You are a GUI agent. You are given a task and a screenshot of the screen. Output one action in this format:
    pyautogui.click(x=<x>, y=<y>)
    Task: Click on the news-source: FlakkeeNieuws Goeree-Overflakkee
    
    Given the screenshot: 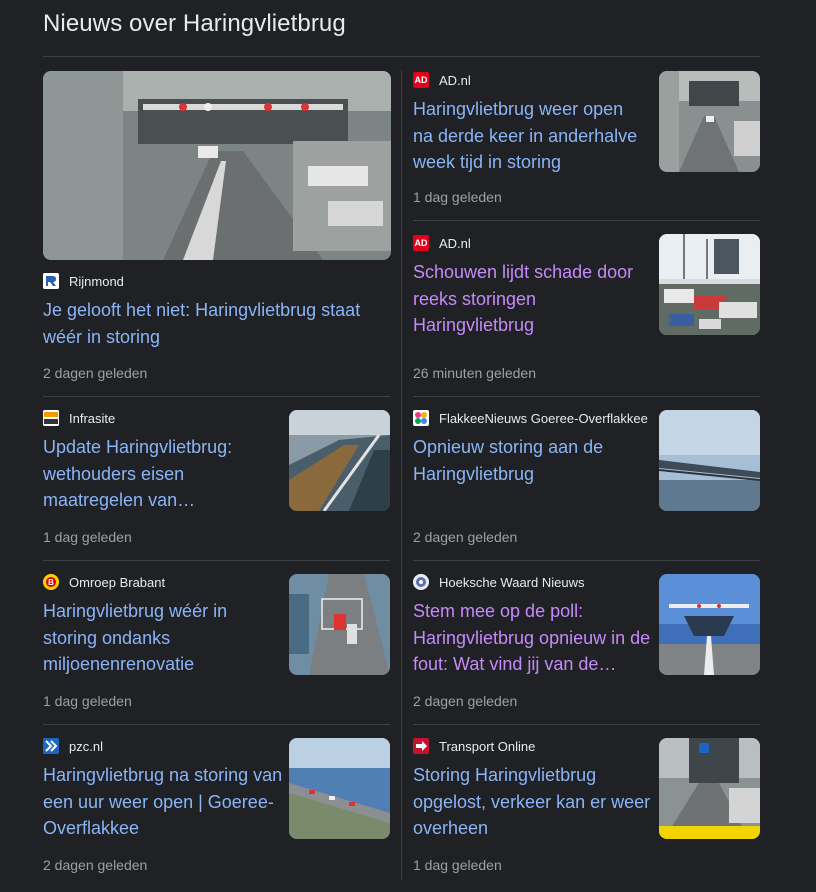 What is the action you would take?
    pyautogui.click(x=533, y=418)
    